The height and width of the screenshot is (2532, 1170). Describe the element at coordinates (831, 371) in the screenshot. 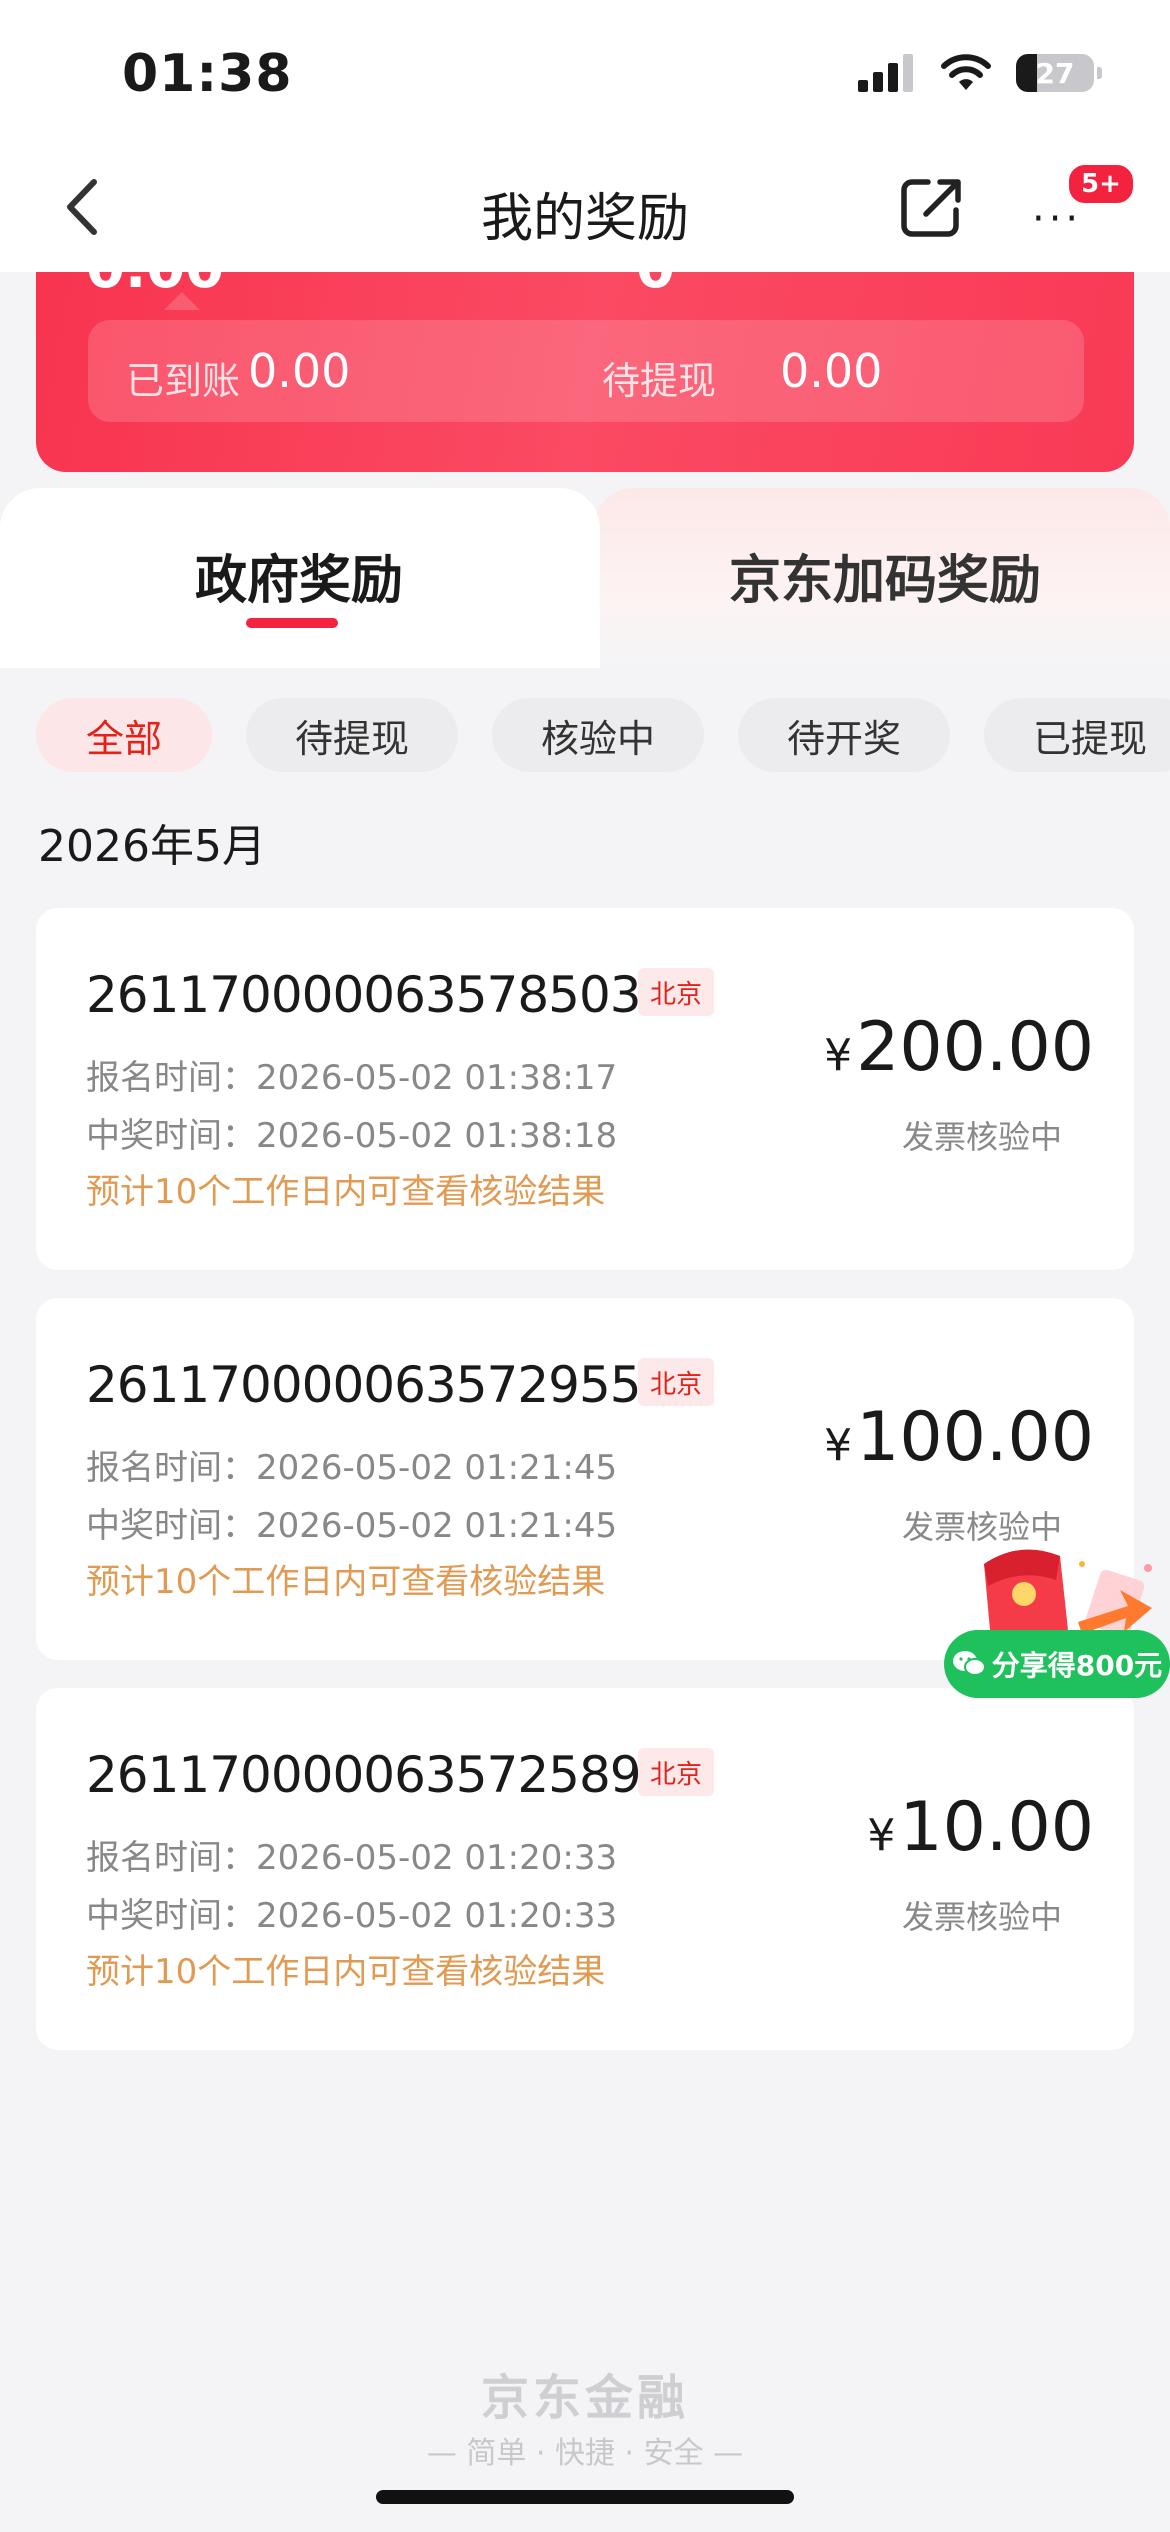

I see `pending-value: 0.00` at that location.